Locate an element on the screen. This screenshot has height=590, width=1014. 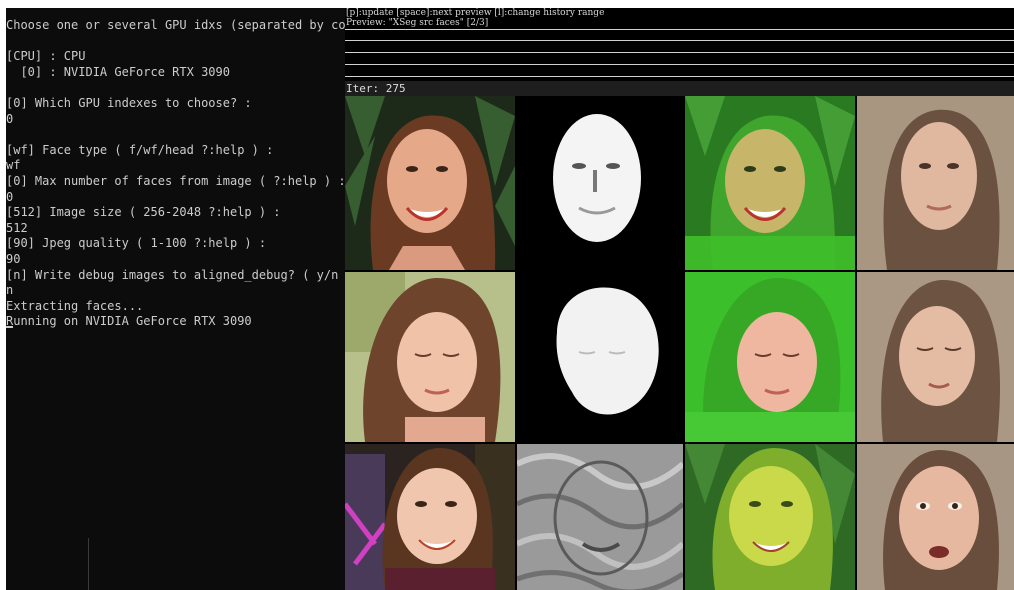
terminal-line: Running on NVIDIA GeForce RTX 3090 is located at coordinates (129, 321).